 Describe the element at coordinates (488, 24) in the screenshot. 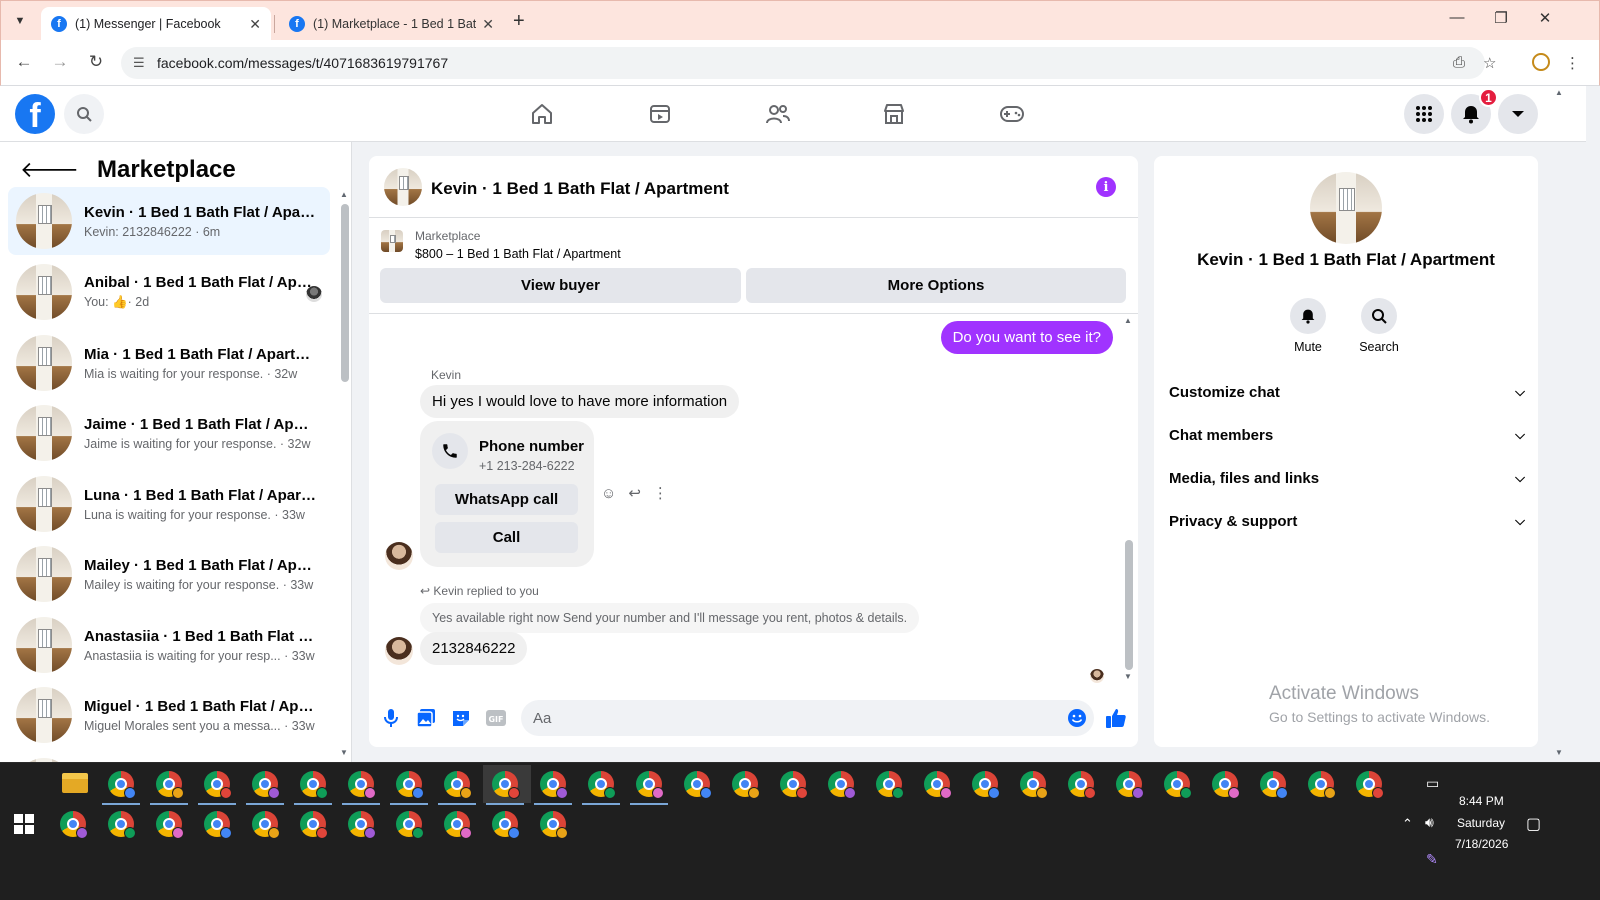

I see `tab-close-icon: ✕` at that location.